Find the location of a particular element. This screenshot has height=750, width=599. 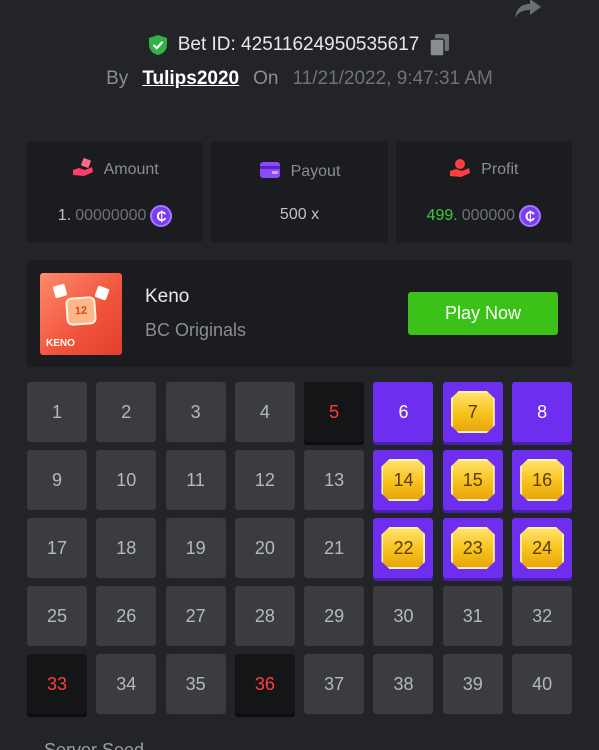

keno-cell-16: 16 is located at coordinates (542, 480).